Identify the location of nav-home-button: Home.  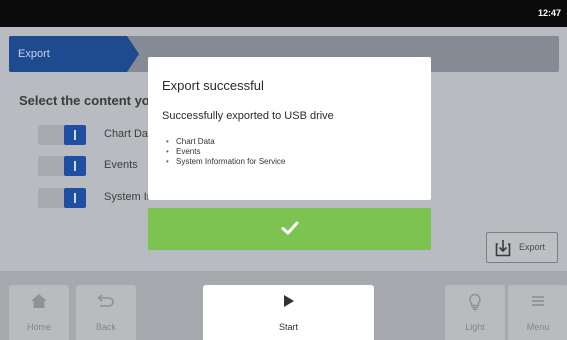
(39, 312).